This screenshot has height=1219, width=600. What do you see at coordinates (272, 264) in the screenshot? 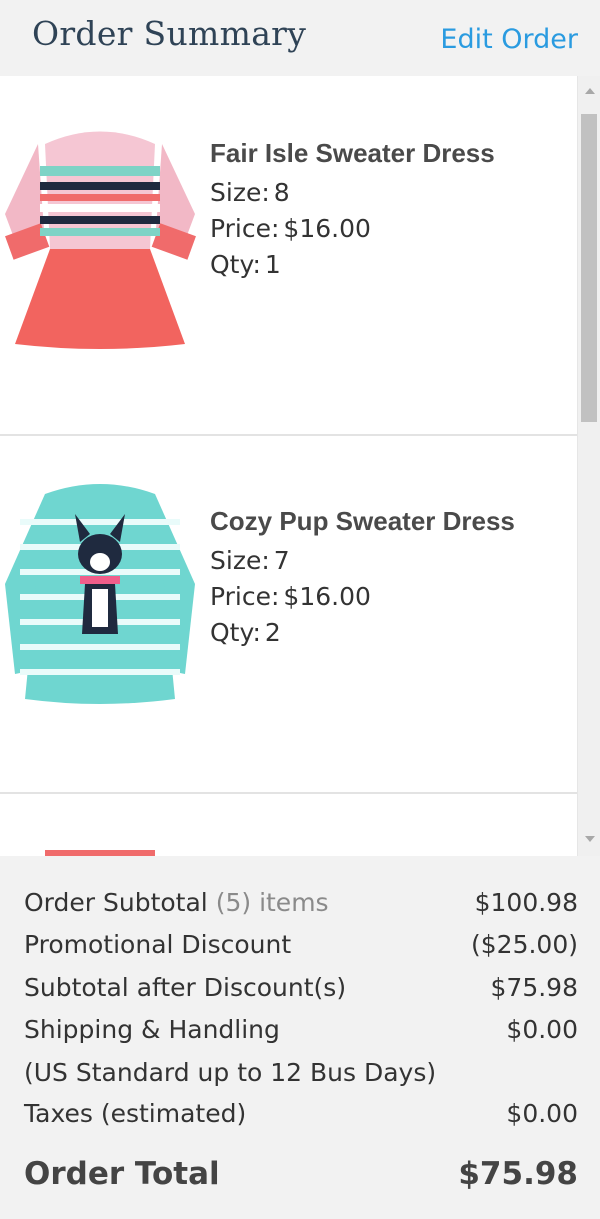
I see `qty-value: 1` at bounding box center [272, 264].